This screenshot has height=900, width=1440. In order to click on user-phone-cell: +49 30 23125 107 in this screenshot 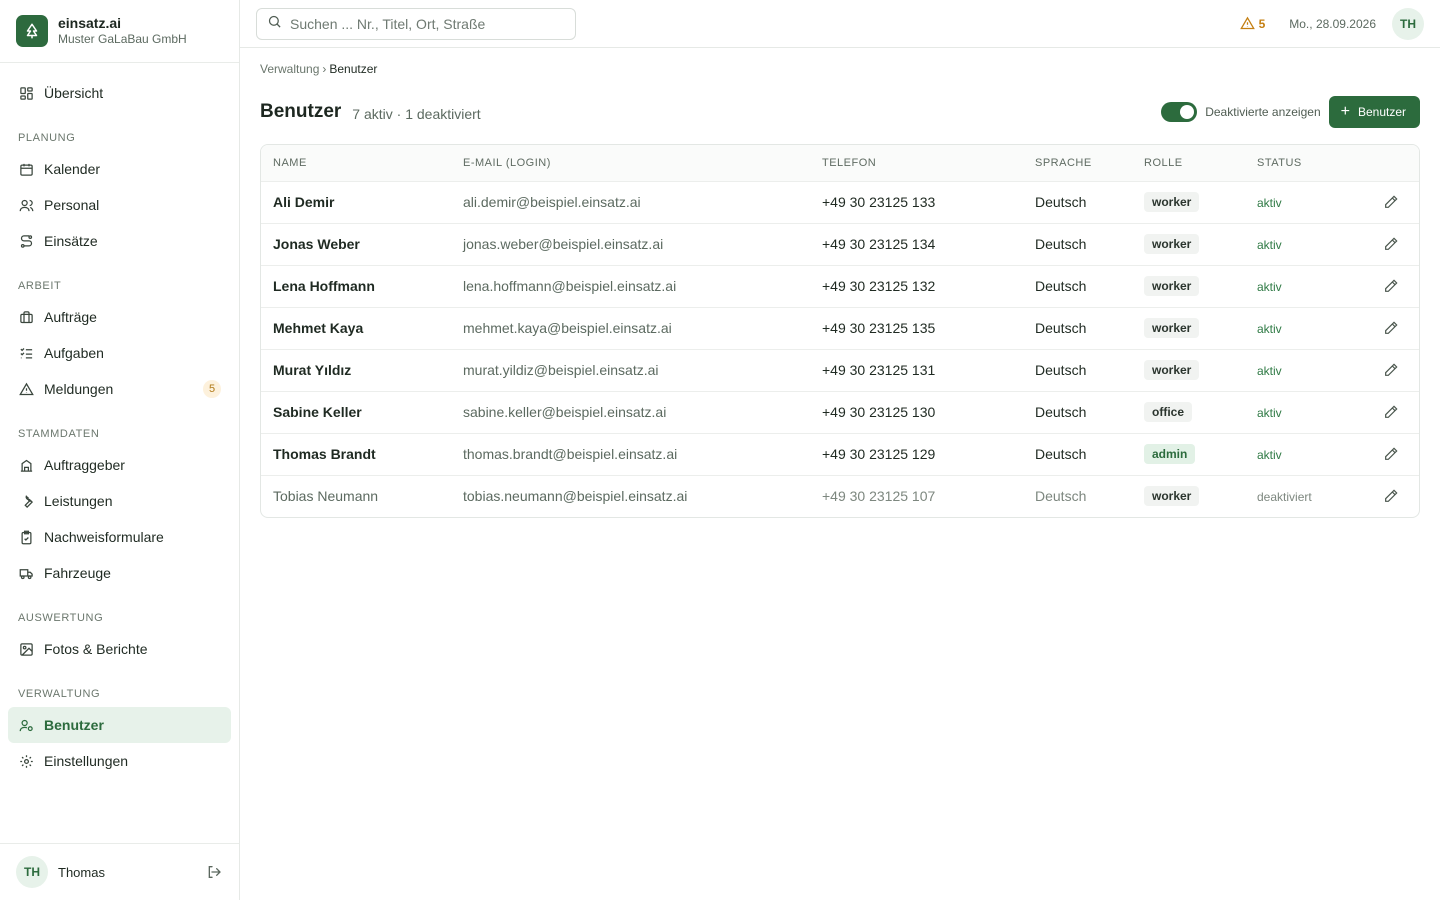, I will do `click(916, 495)`.